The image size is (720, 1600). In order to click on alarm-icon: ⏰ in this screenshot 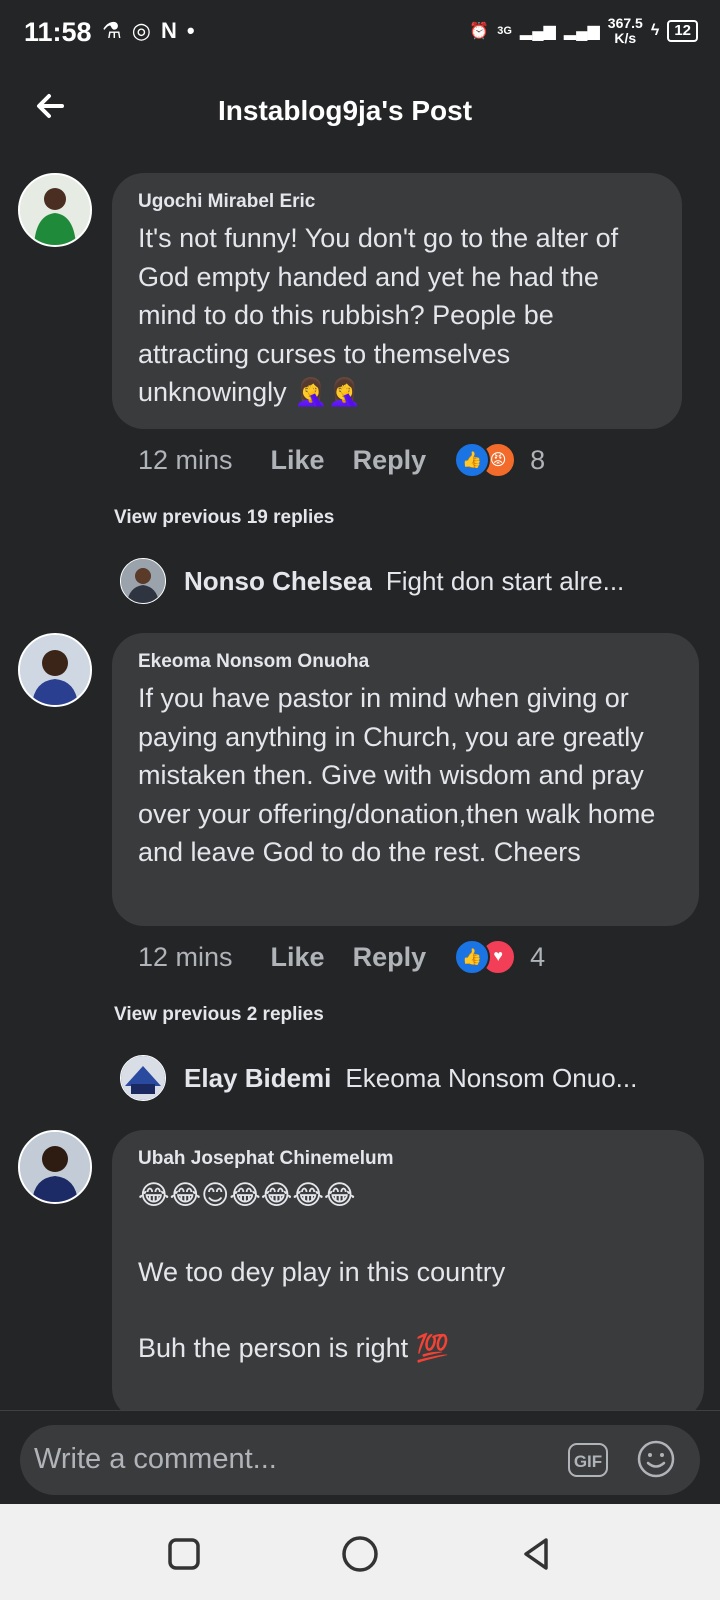, I will do `click(479, 31)`.